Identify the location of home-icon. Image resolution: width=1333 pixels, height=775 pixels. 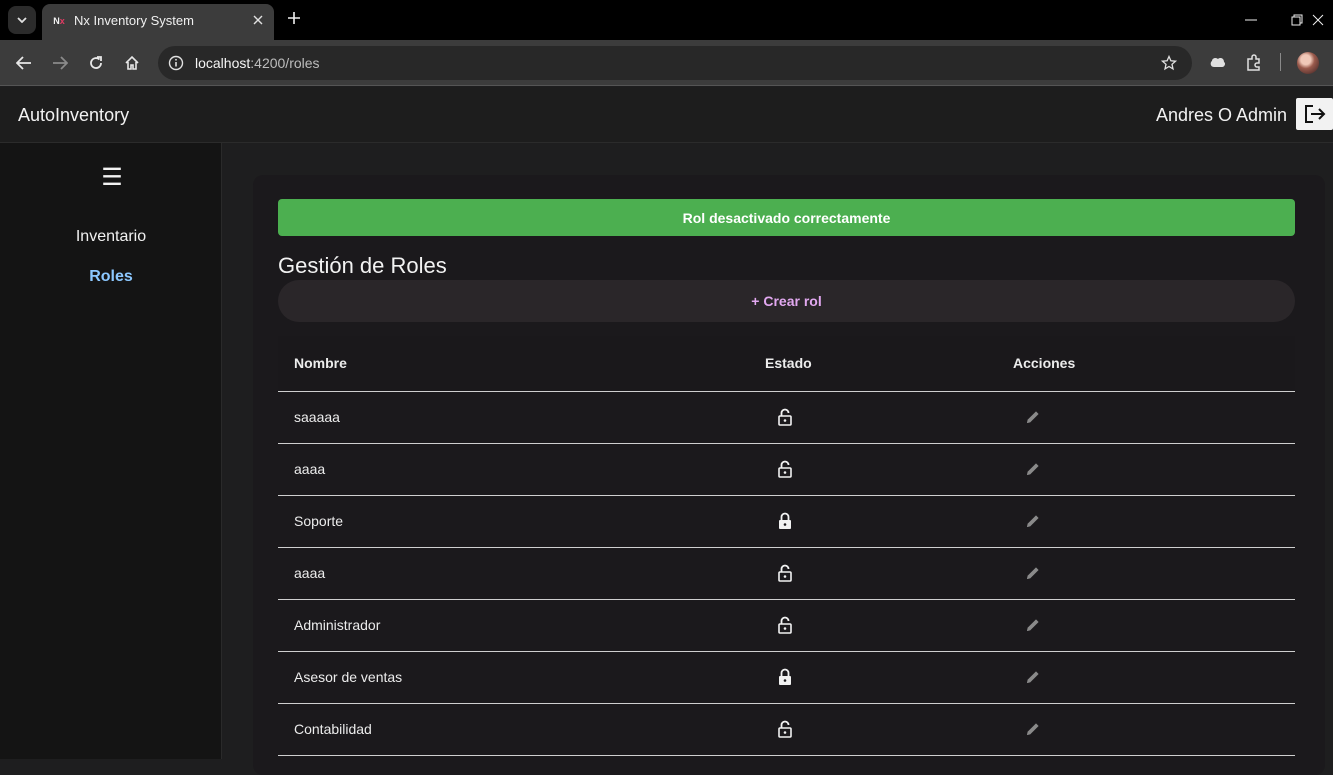
(132, 62).